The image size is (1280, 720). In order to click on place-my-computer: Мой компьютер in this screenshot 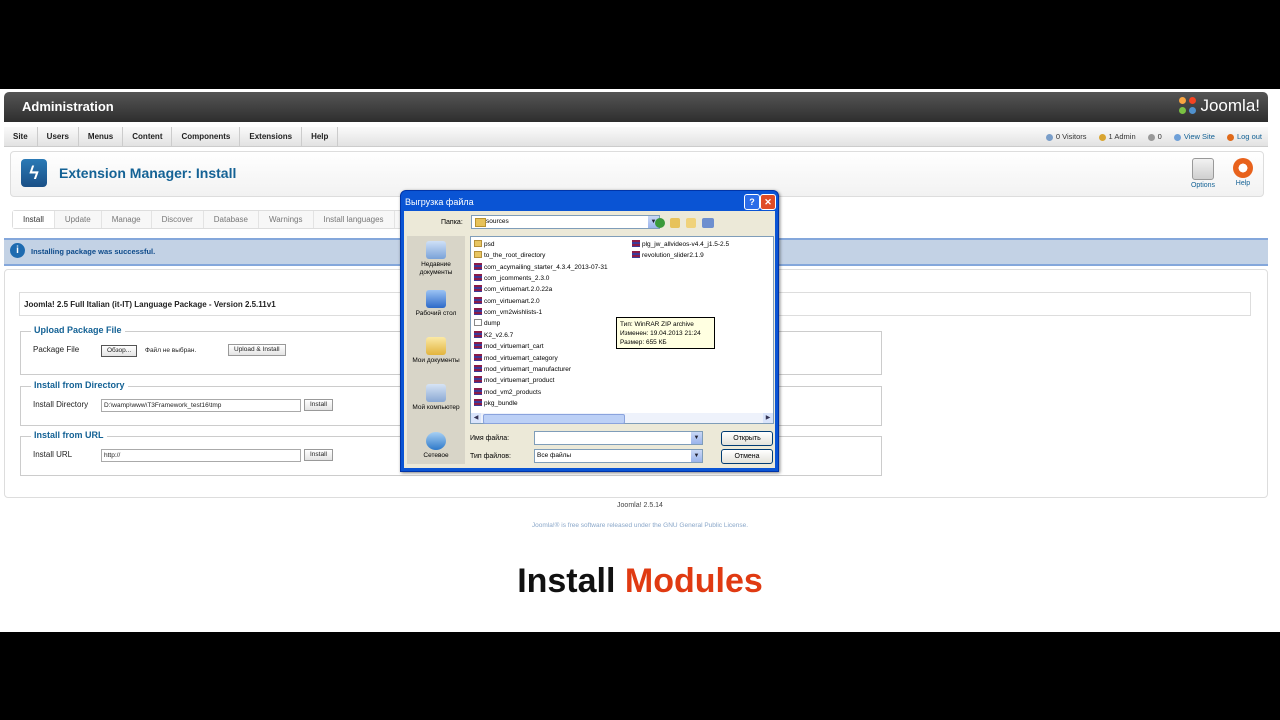, I will do `click(436, 398)`.